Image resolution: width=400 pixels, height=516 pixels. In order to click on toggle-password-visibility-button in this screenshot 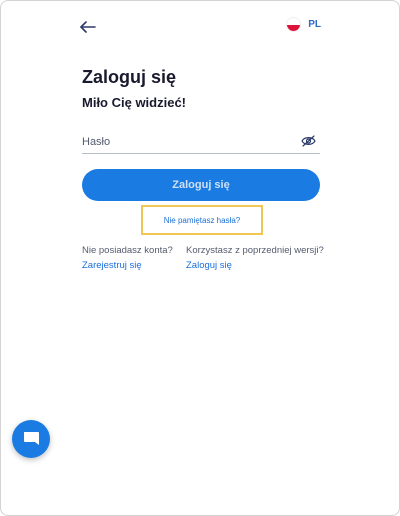, I will do `click(308, 140)`.